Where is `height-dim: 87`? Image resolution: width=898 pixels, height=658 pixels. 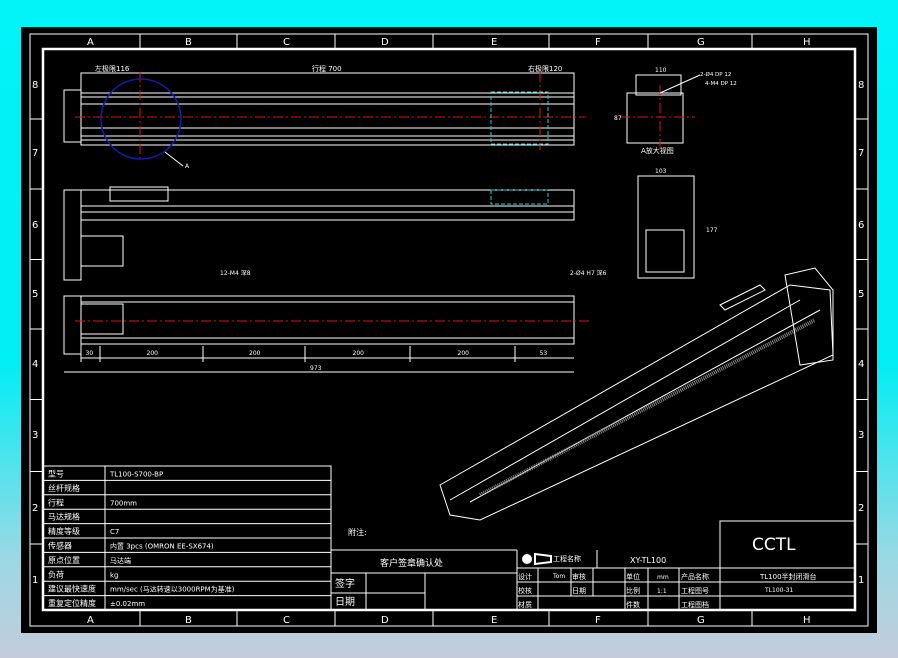 height-dim: 87 is located at coordinates (618, 118).